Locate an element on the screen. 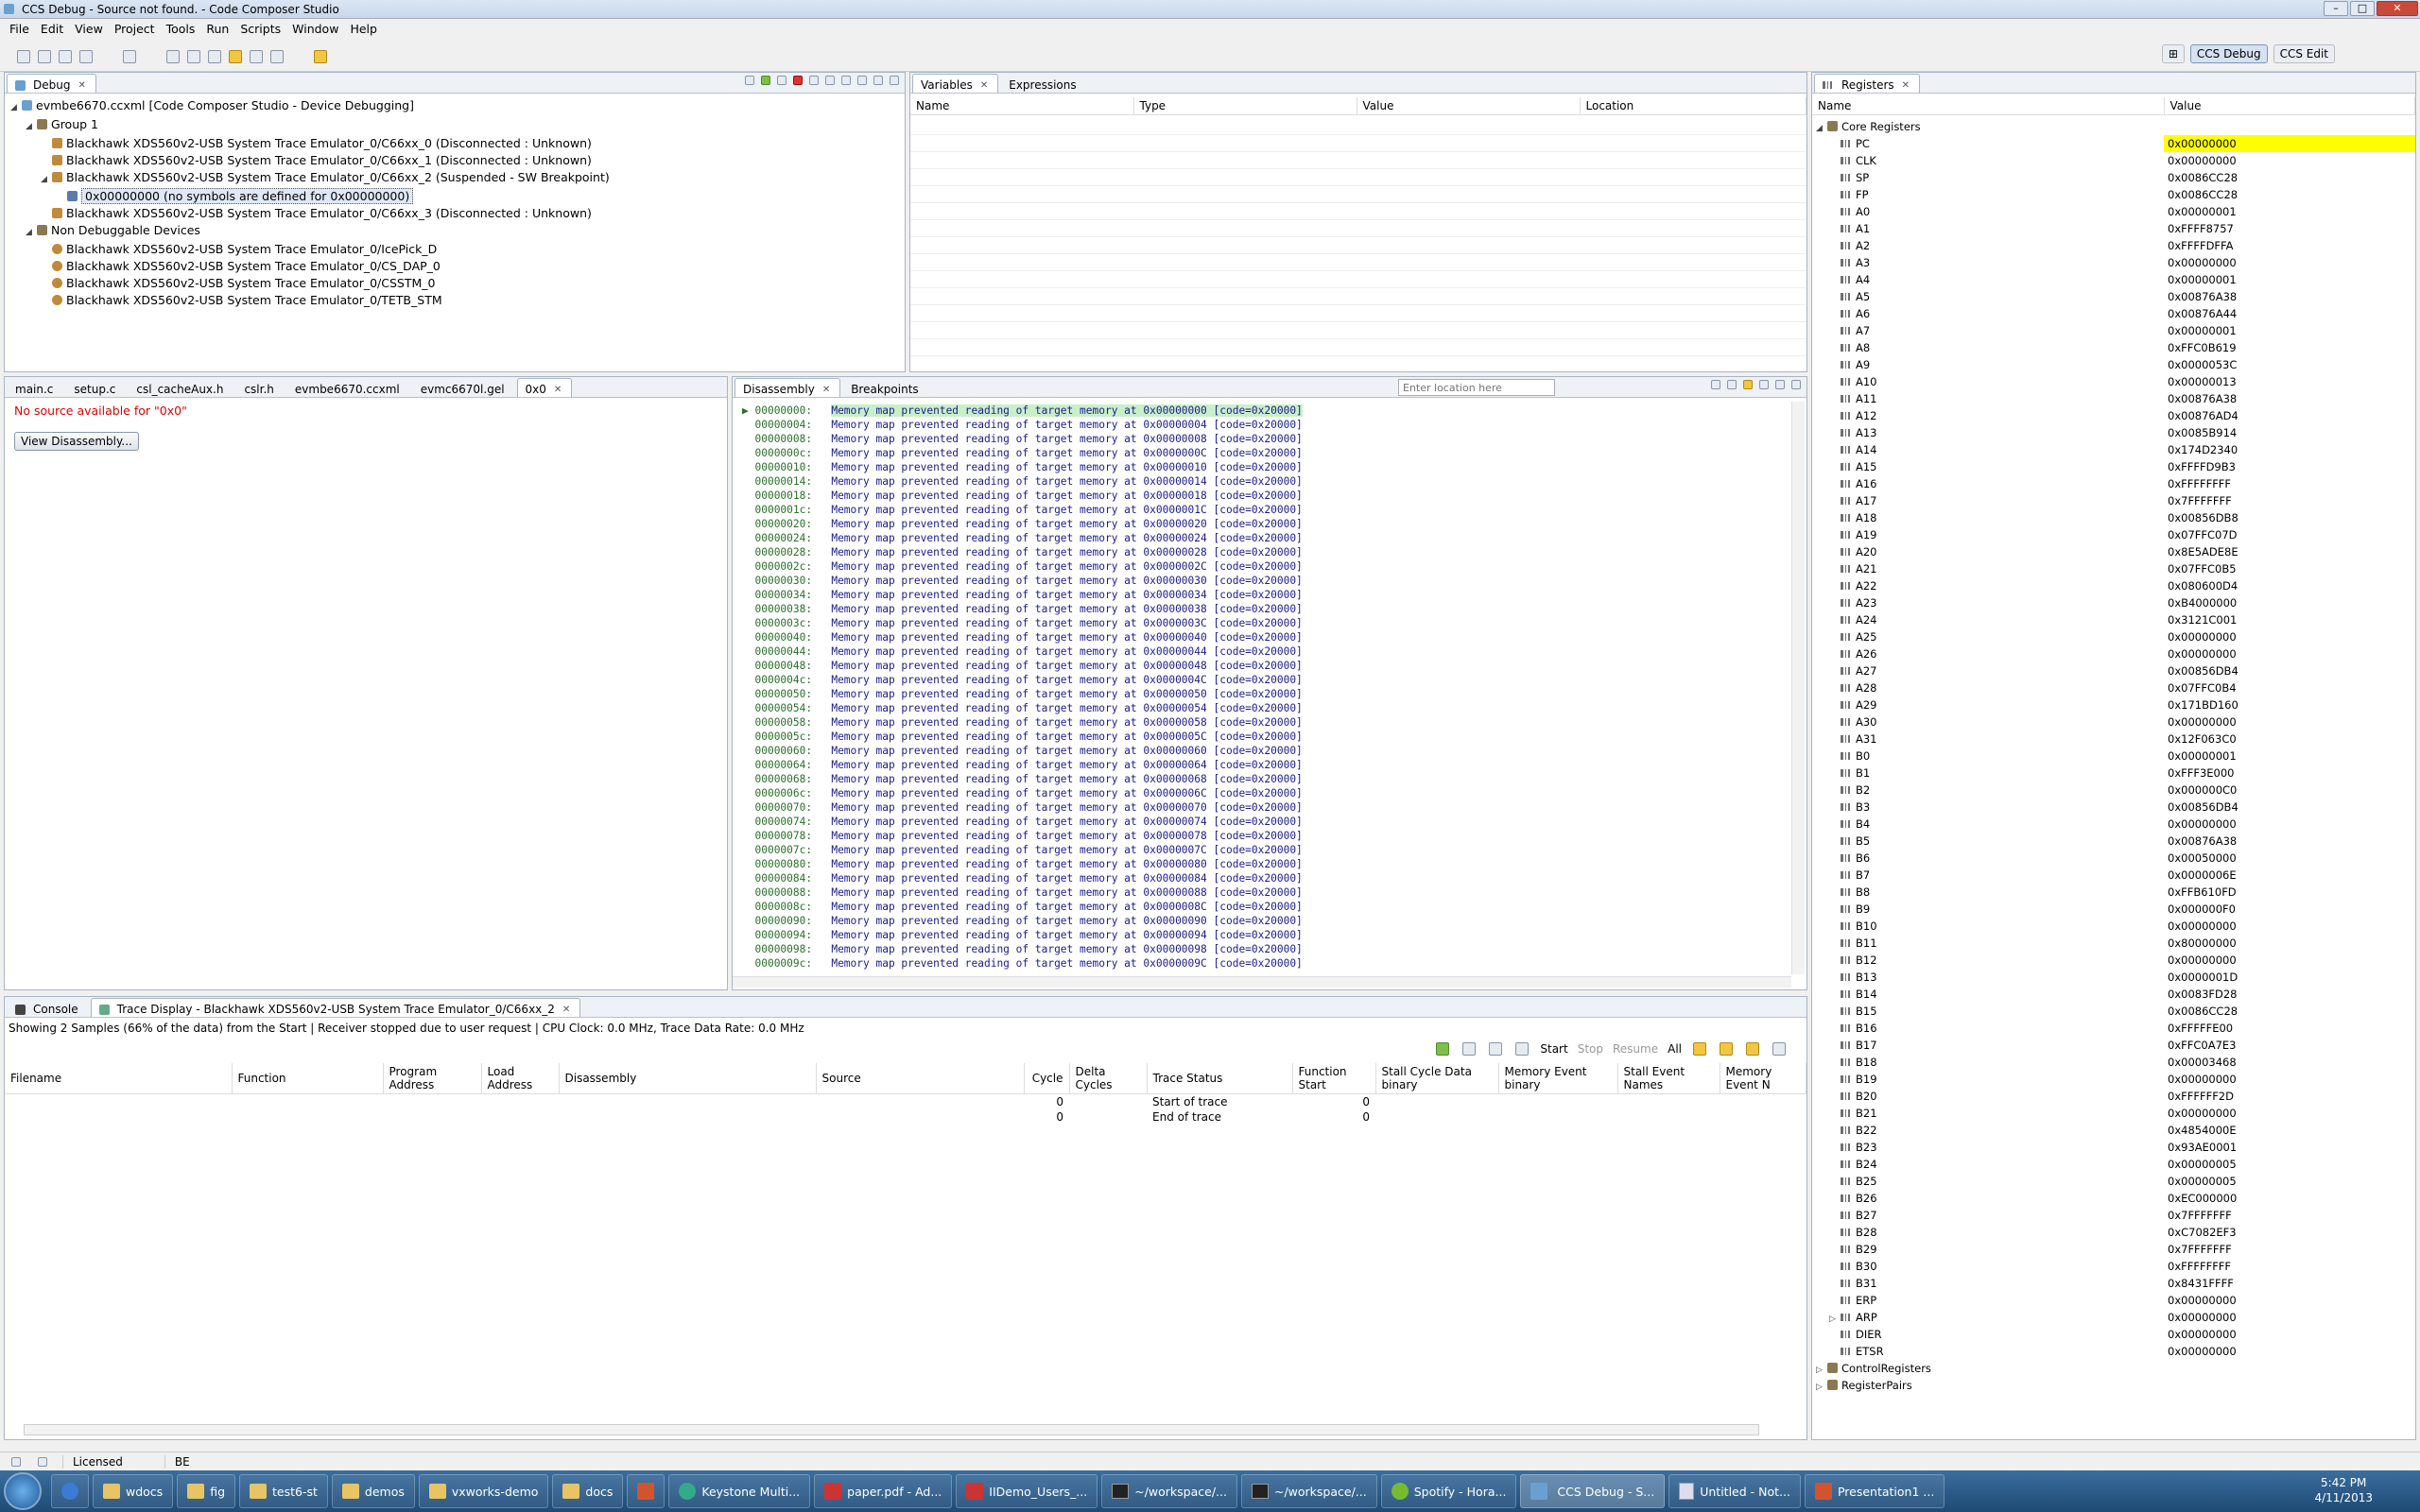 Image resolution: width=2420 pixels, height=1512 pixels. tab-main-c: main.c is located at coordinates (35, 387).